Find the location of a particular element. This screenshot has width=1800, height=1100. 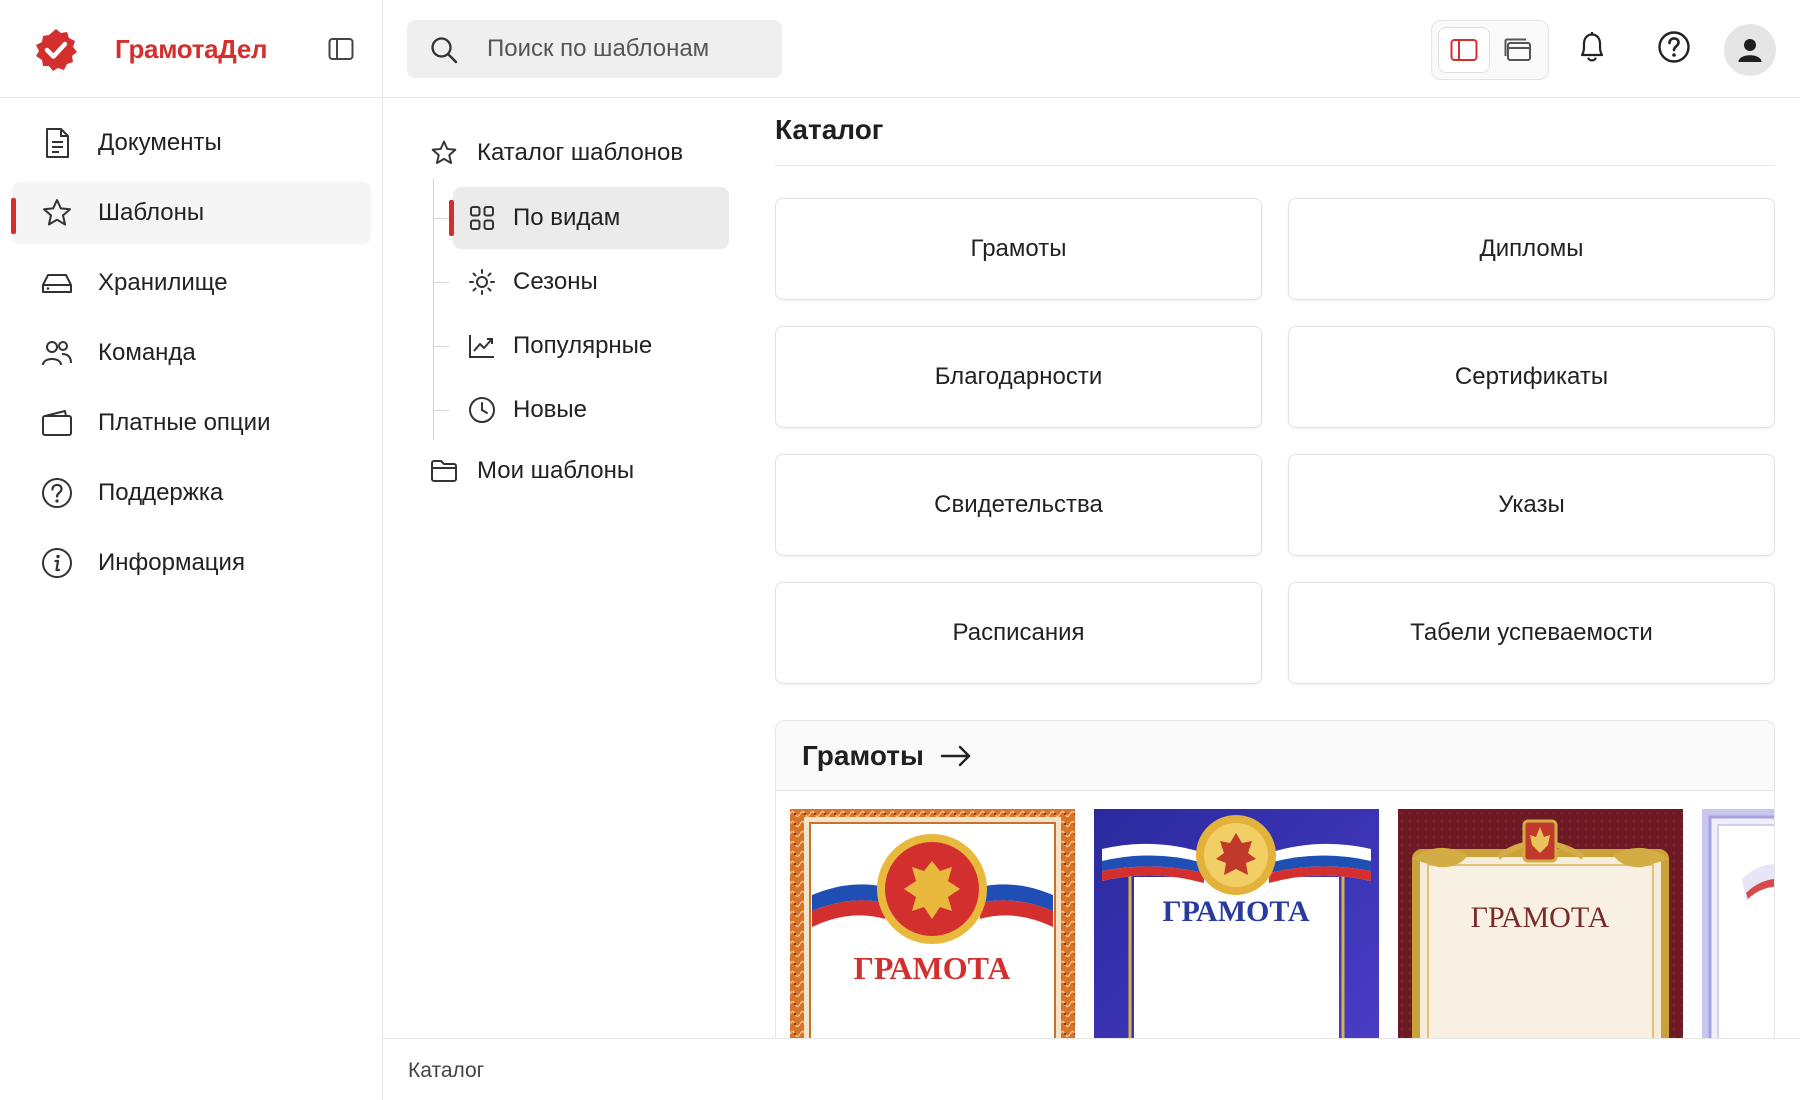

tree-item-new: Новые is located at coordinates (581, 410).